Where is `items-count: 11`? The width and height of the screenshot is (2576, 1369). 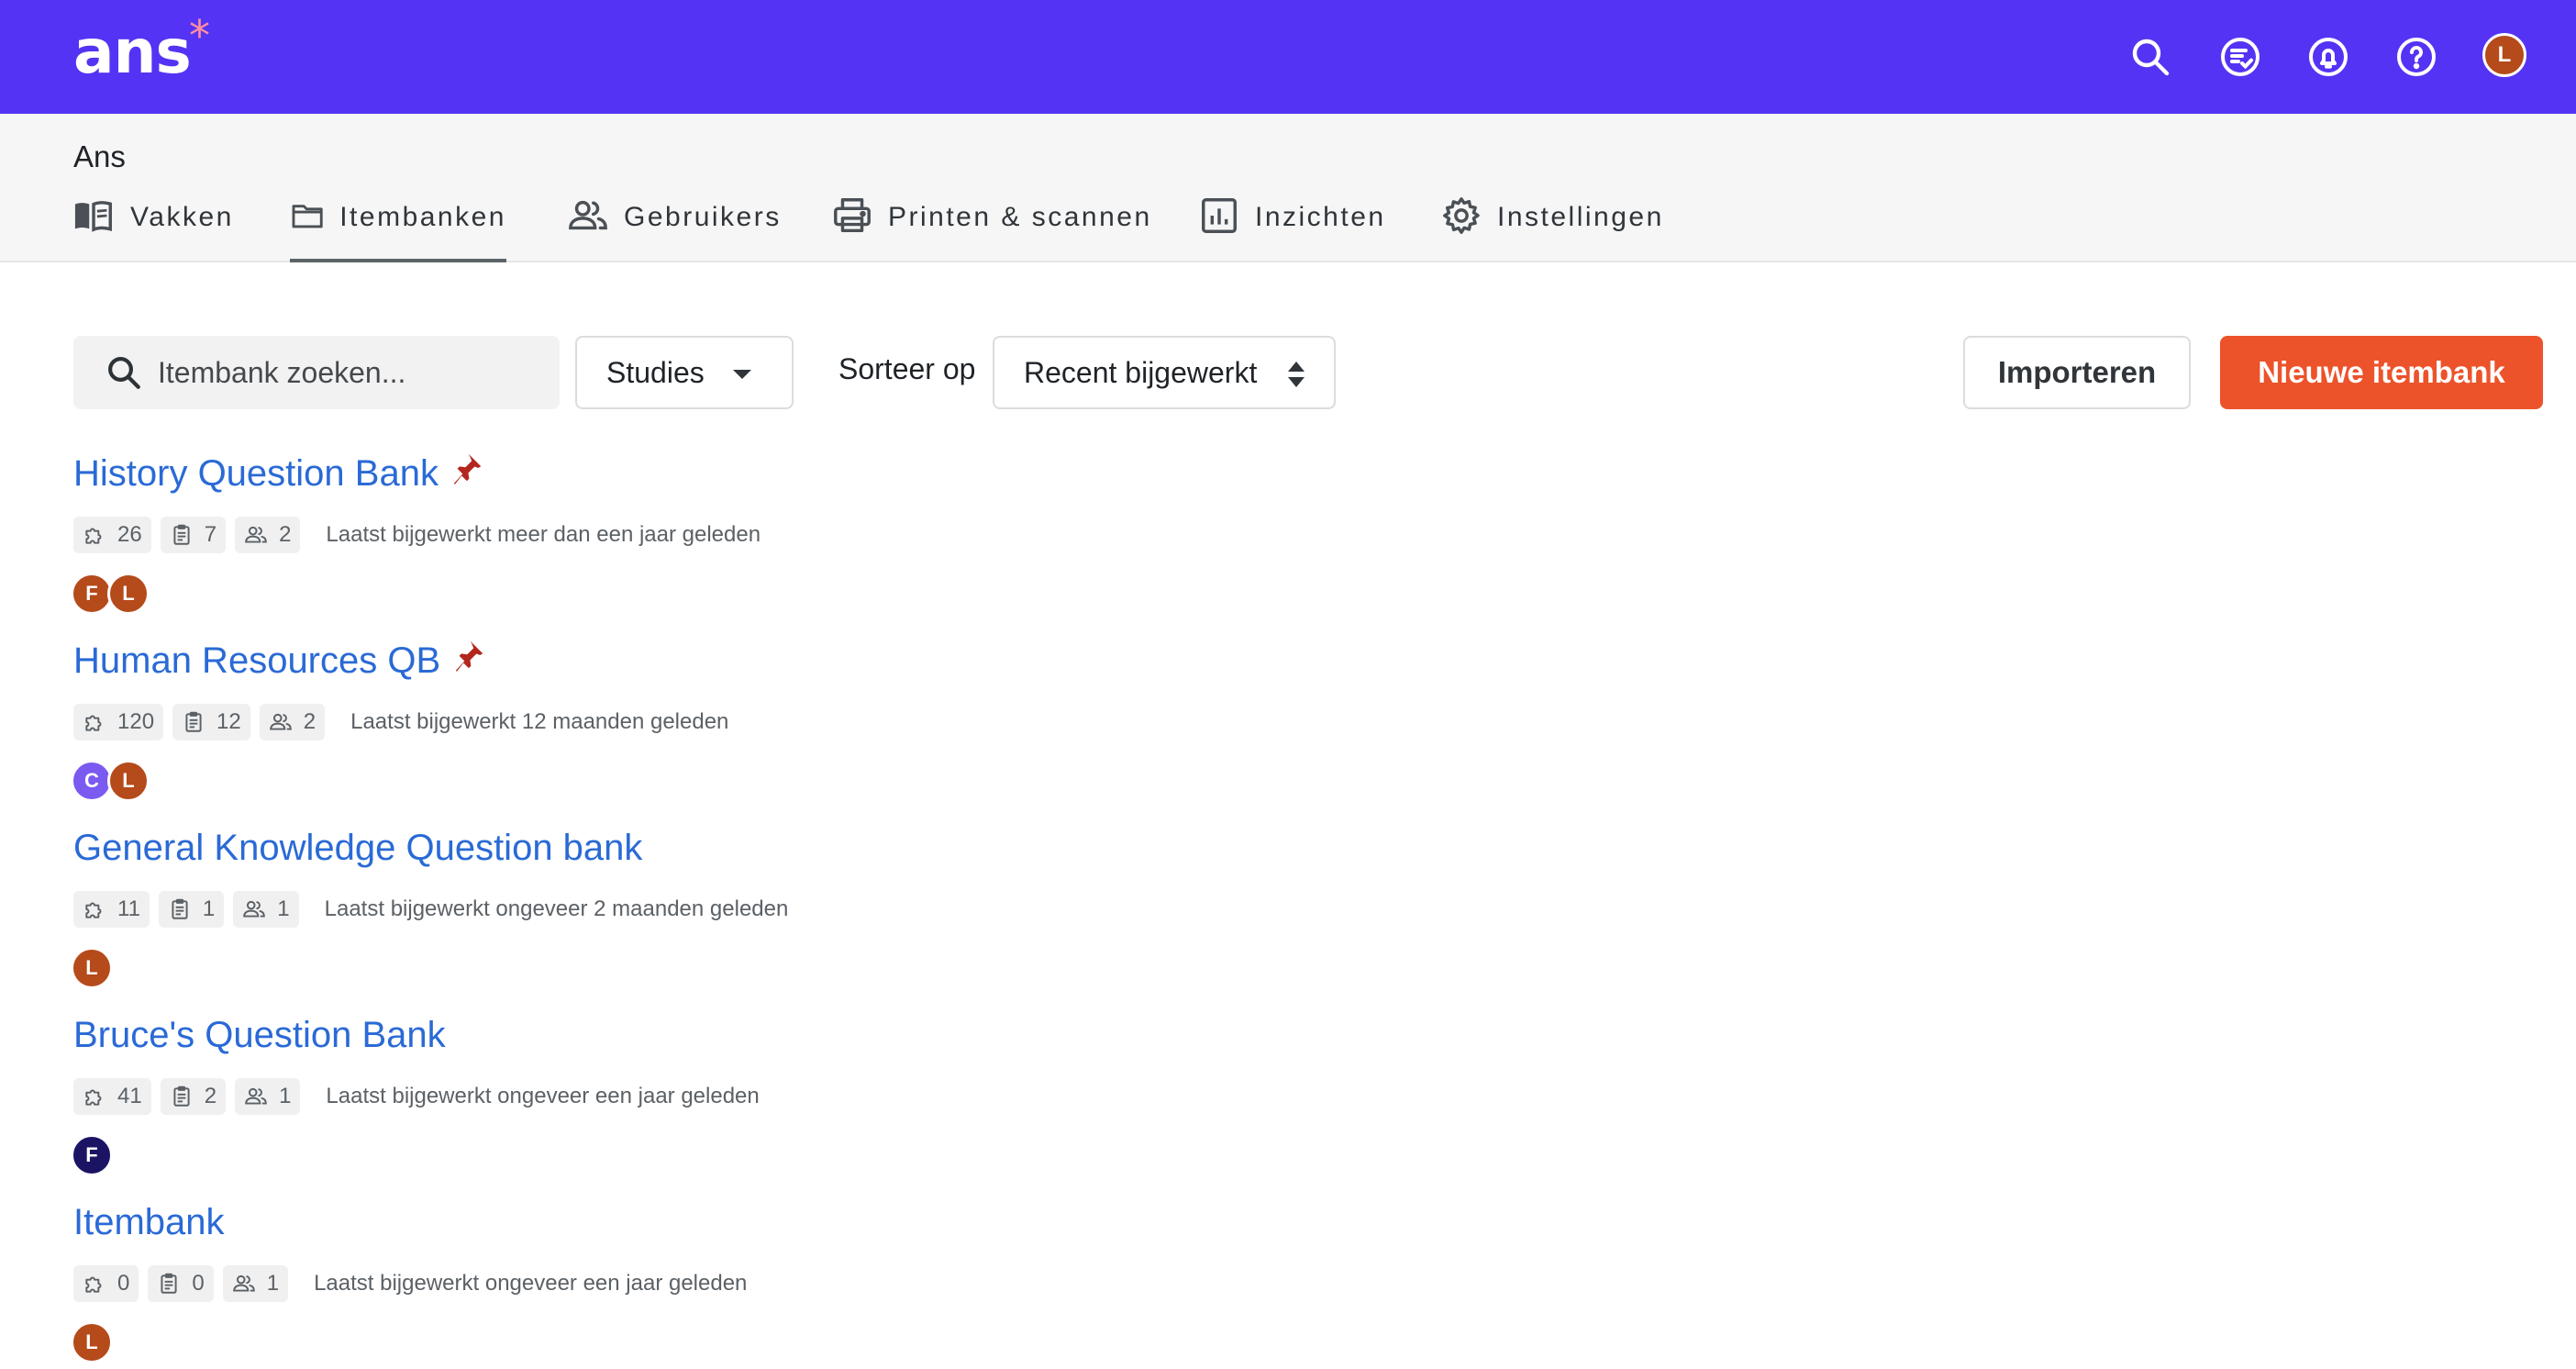
items-count: 11 is located at coordinates (128, 908).